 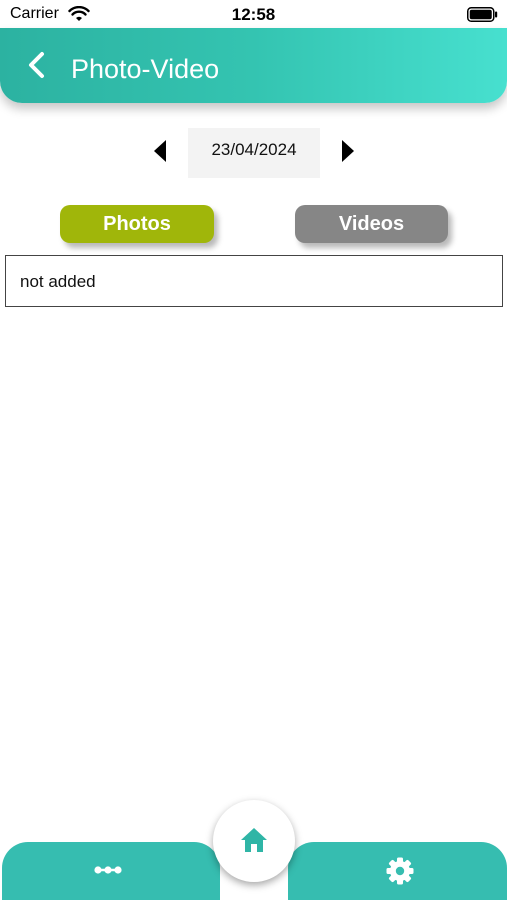 I want to click on status-time: 12:58, so click(x=253, y=14).